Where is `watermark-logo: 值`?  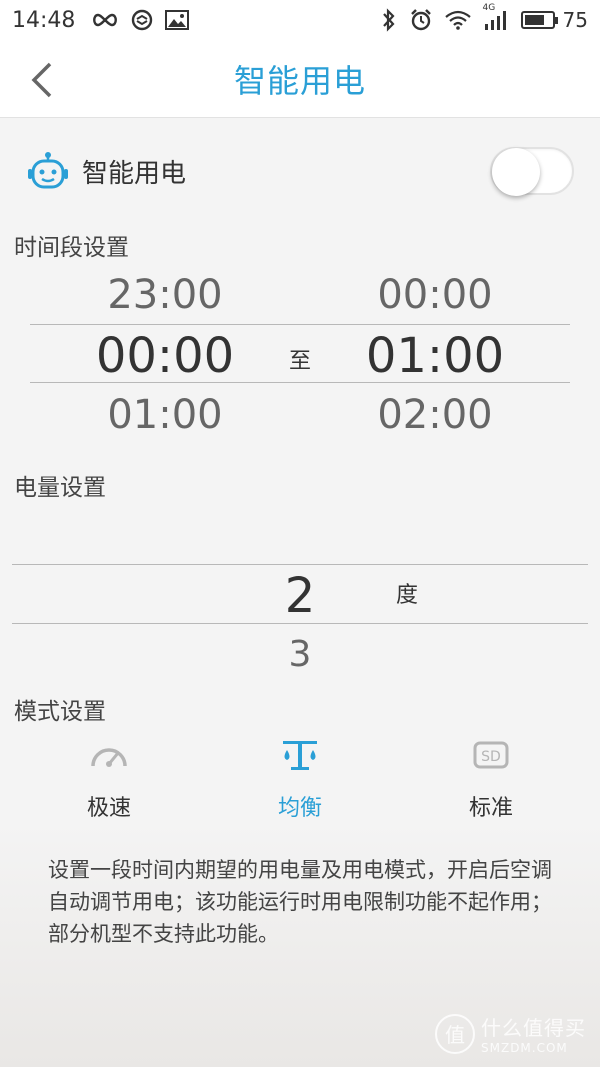
watermark-logo: 值 is located at coordinates (455, 1033).